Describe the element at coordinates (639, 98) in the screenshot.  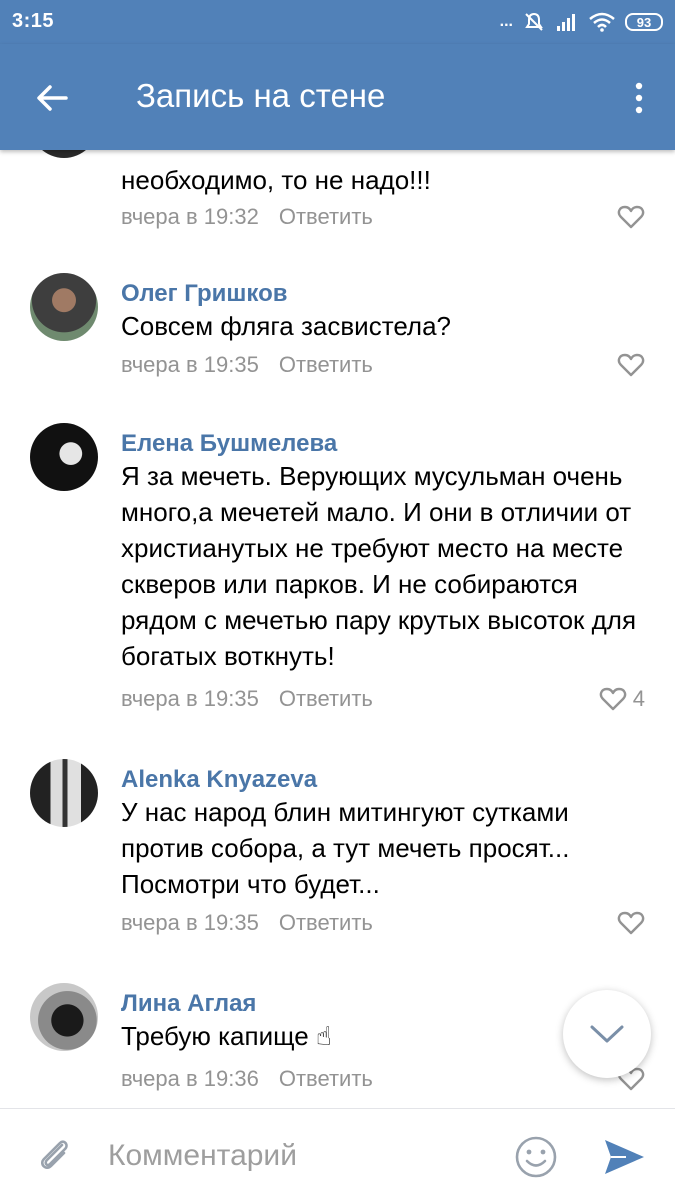
I see `more-vertical-icon` at that location.